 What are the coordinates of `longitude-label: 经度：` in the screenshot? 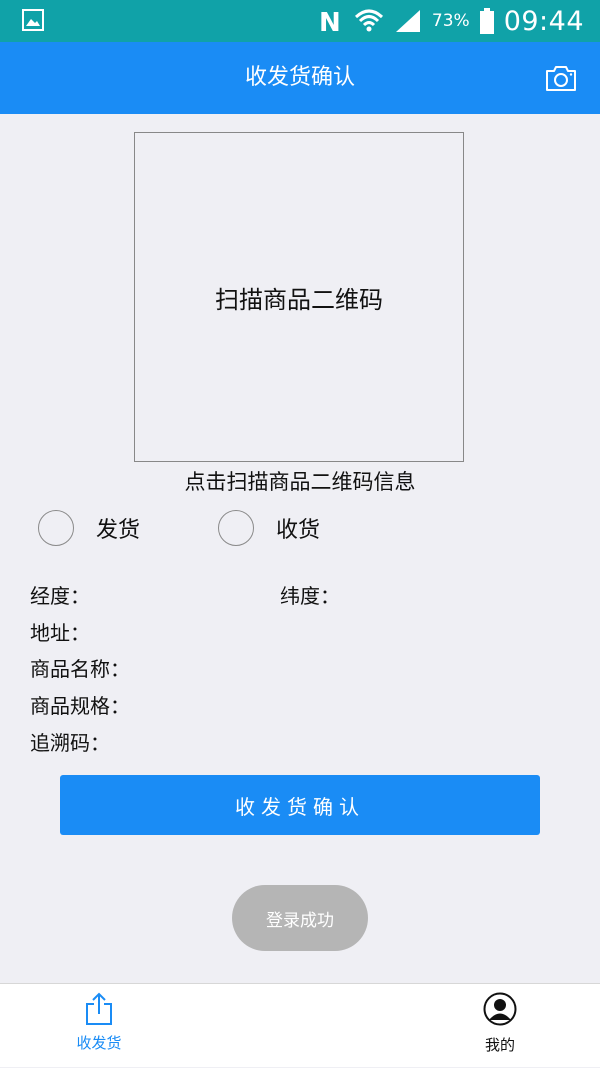 It's located at (60, 596).